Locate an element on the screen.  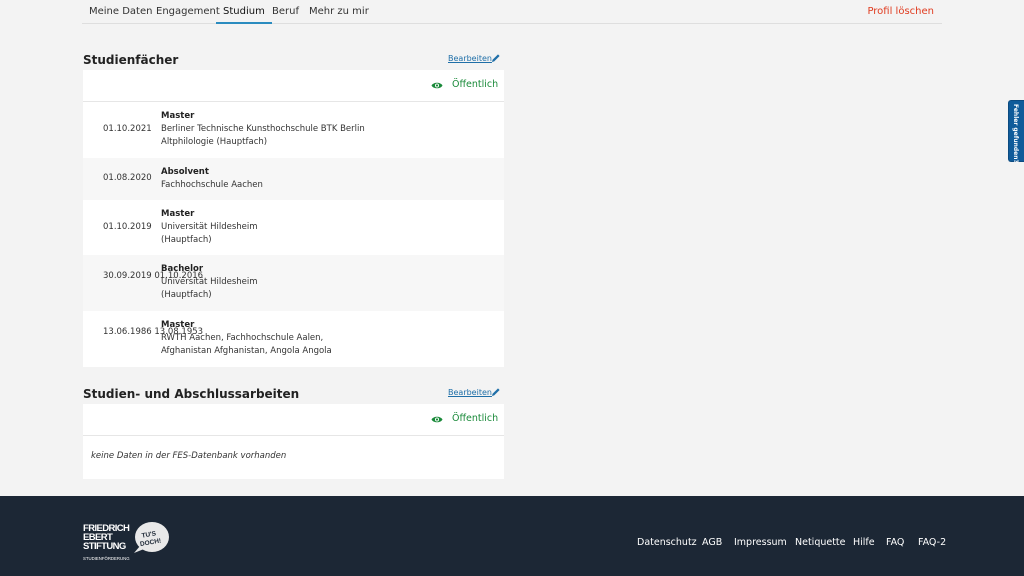
footer-link-impressum: Impressum is located at coordinates (760, 542).